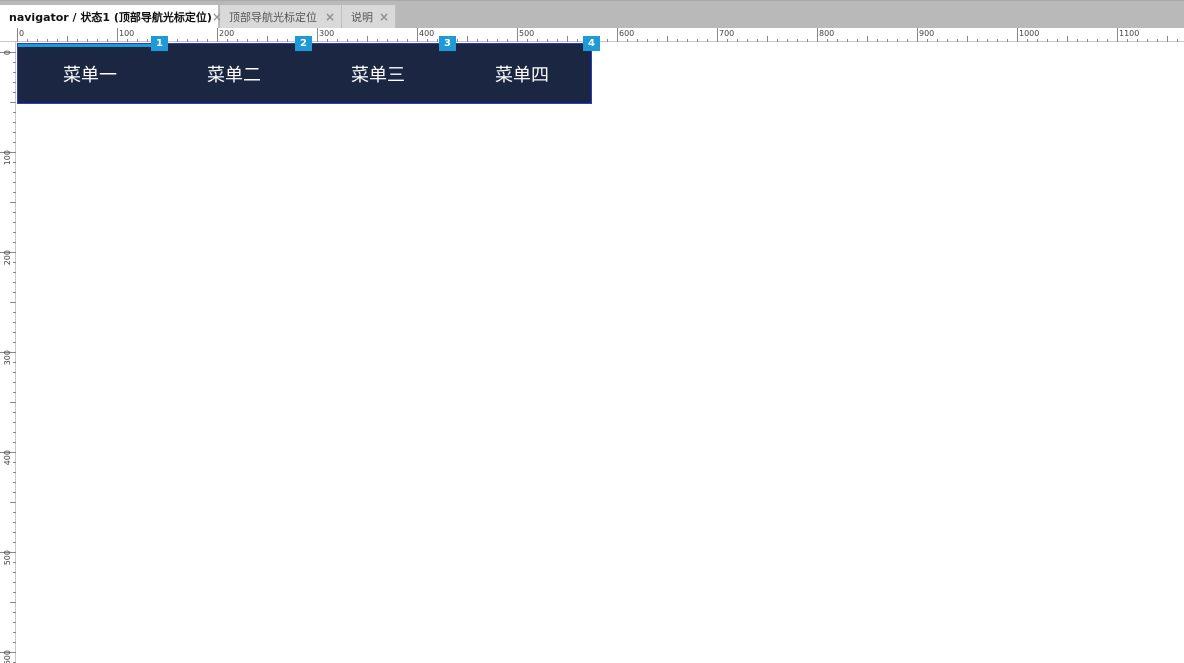 This screenshot has height=663, width=1184. Describe the element at coordinates (90, 73) in the screenshot. I see `nav-item-menu-1: 菜单一` at that location.